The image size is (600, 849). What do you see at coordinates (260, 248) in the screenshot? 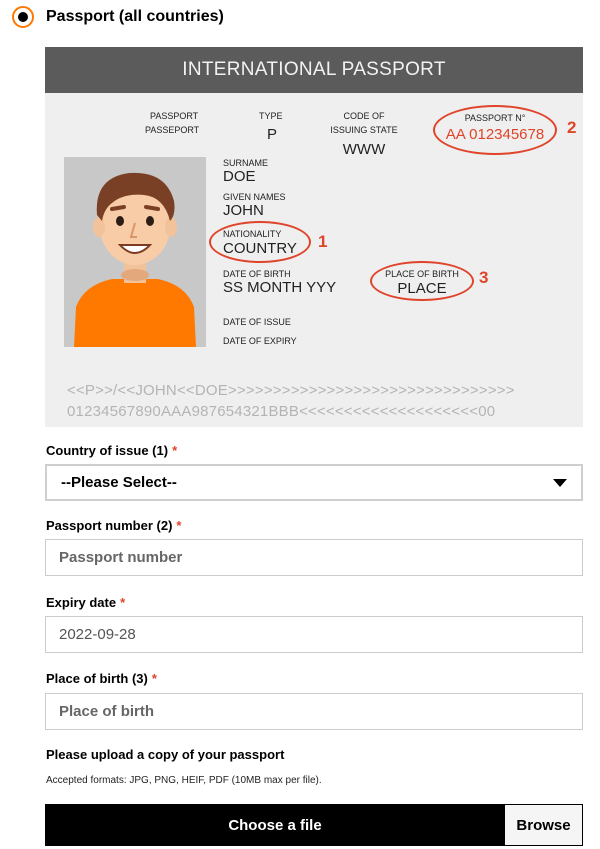
I see `nationality-value: COUNTRY` at bounding box center [260, 248].